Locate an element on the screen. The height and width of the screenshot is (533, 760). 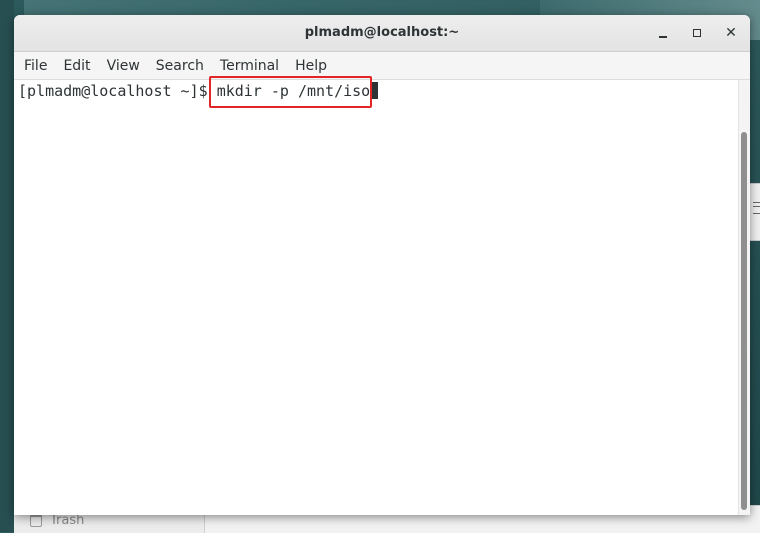
maximize-icon is located at coordinates (697, 32).